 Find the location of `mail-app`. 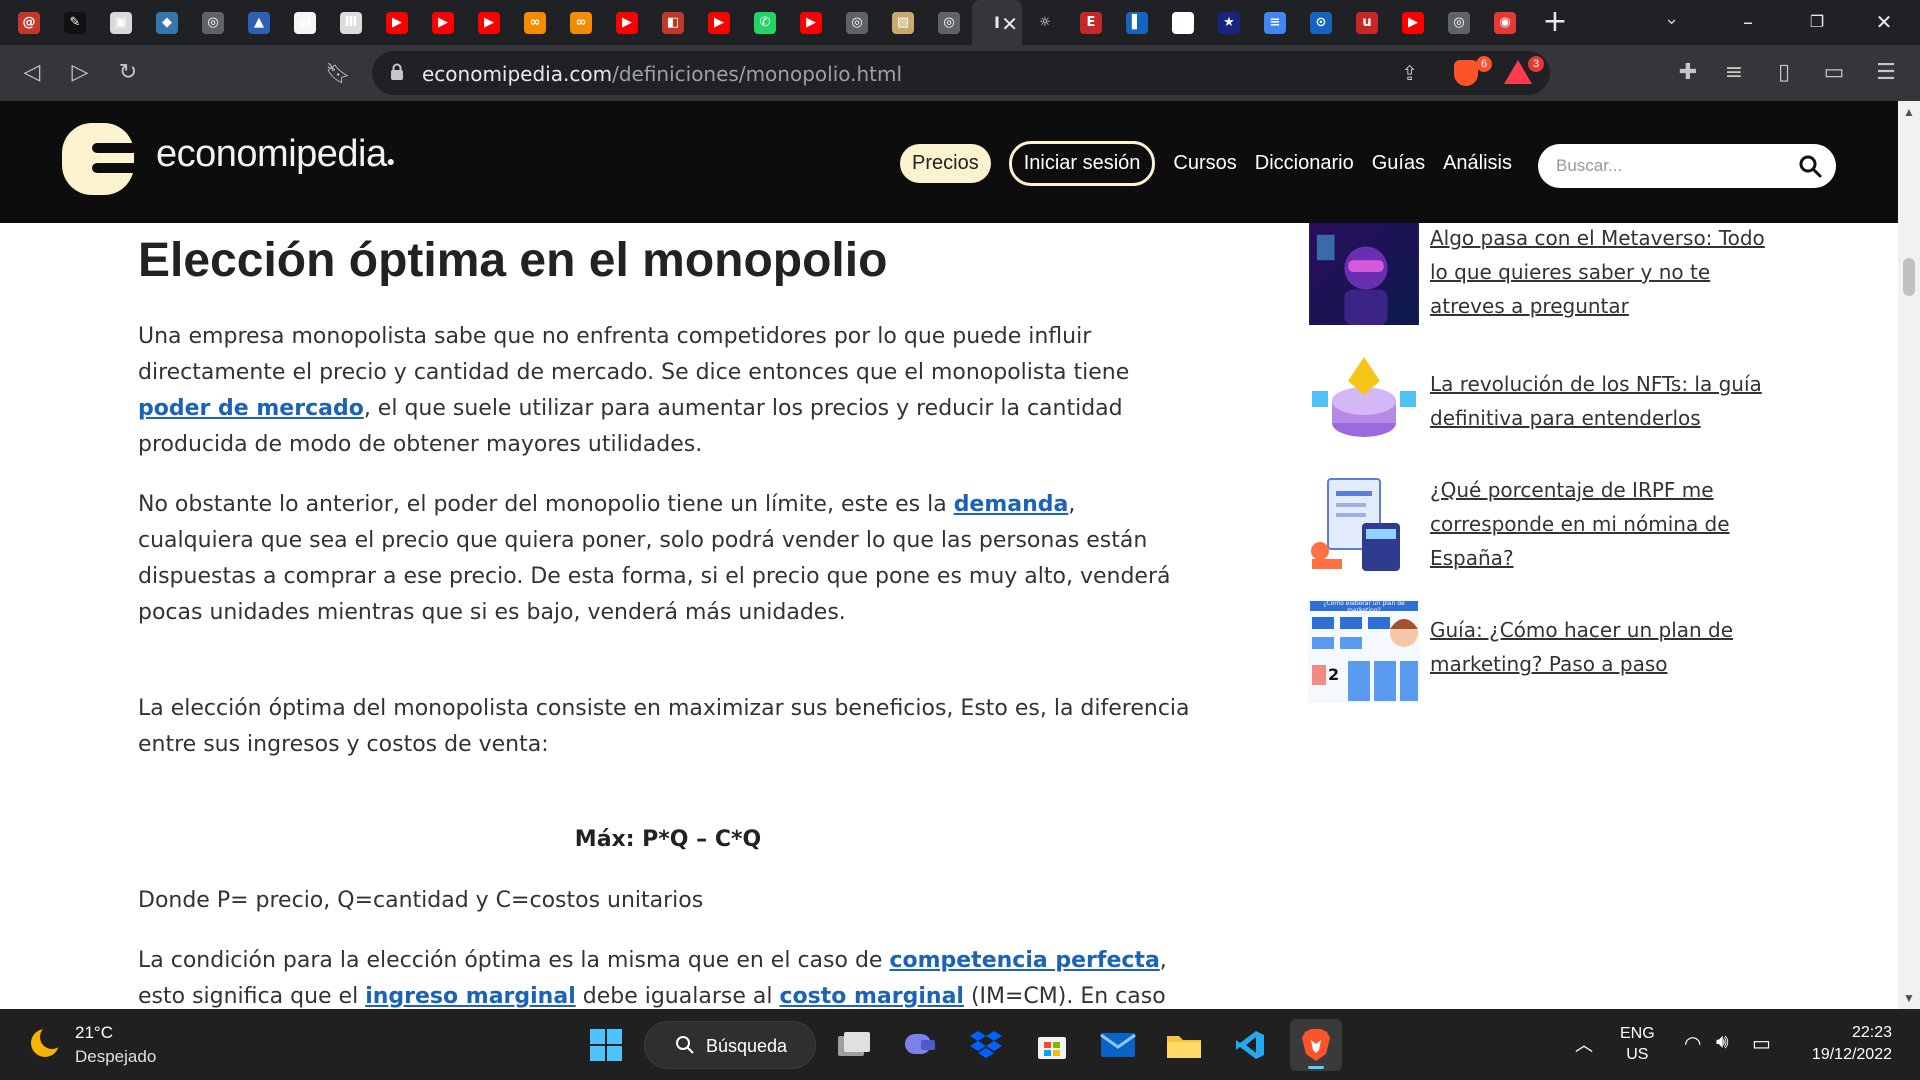

mail-app is located at coordinates (1118, 1045).